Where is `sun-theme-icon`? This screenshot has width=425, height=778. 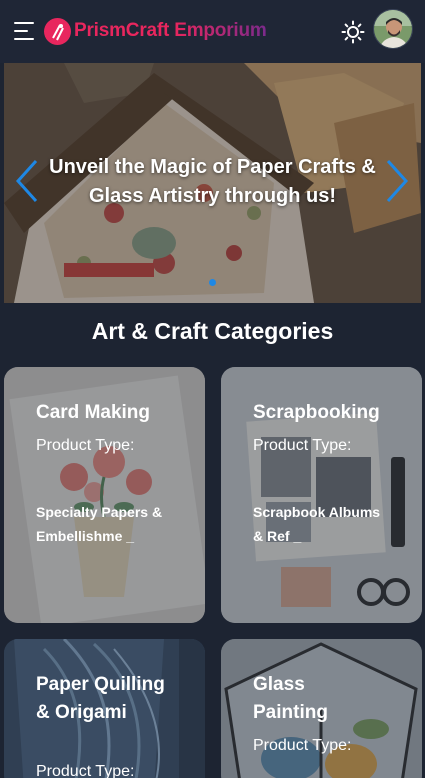 sun-theme-icon is located at coordinates (353, 32).